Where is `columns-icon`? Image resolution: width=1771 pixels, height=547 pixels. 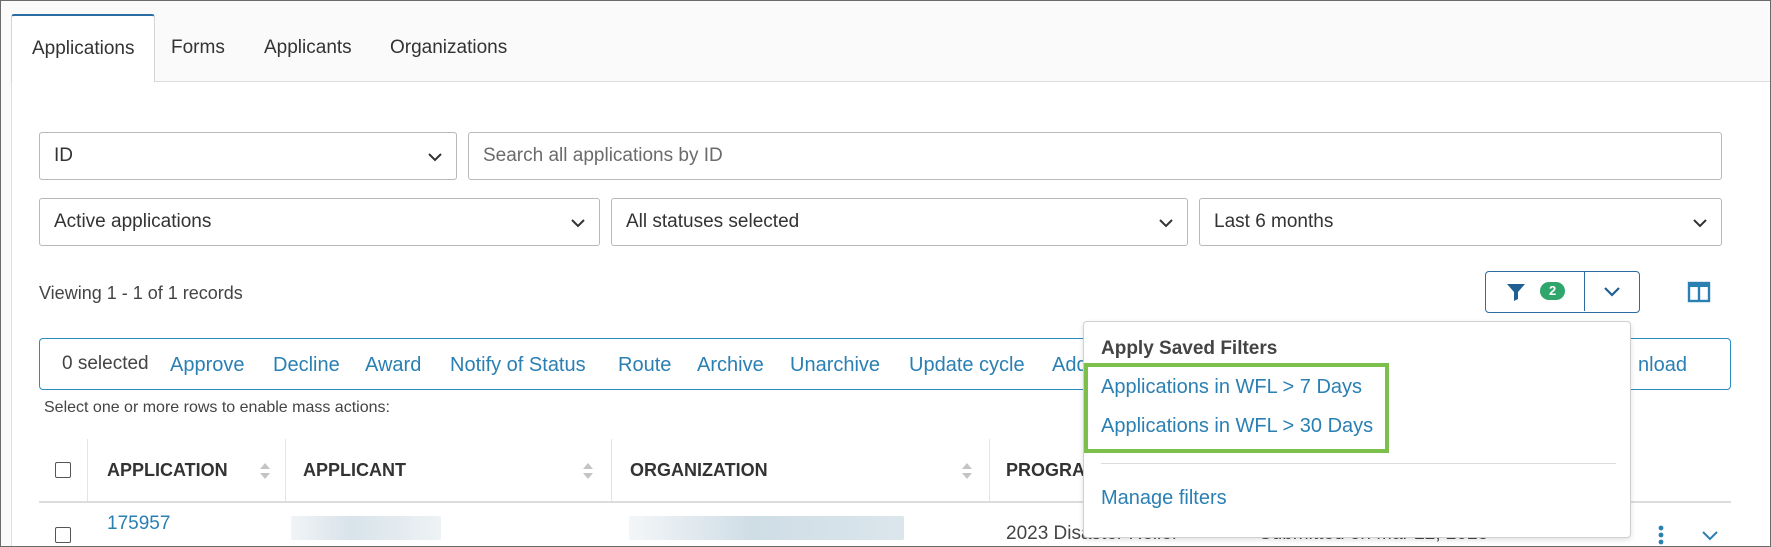
columns-icon is located at coordinates (1699, 292).